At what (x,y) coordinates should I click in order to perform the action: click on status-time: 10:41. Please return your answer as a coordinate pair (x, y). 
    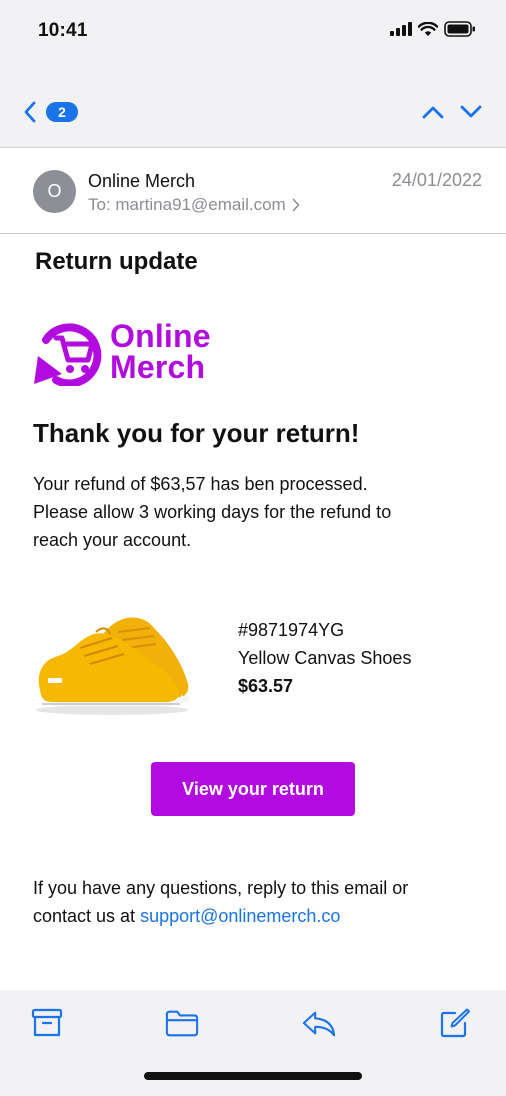
    Looking at the image, I should click on (63, 30).